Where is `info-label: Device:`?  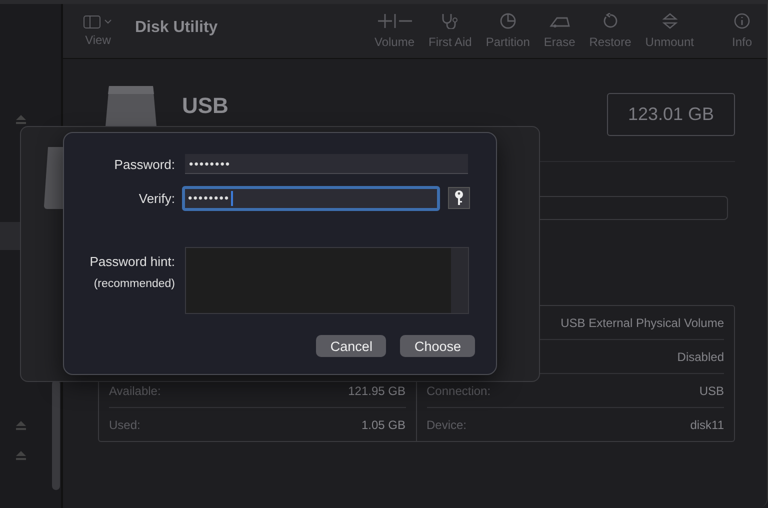
info-label: Device: is located at coordinates (446, 425).